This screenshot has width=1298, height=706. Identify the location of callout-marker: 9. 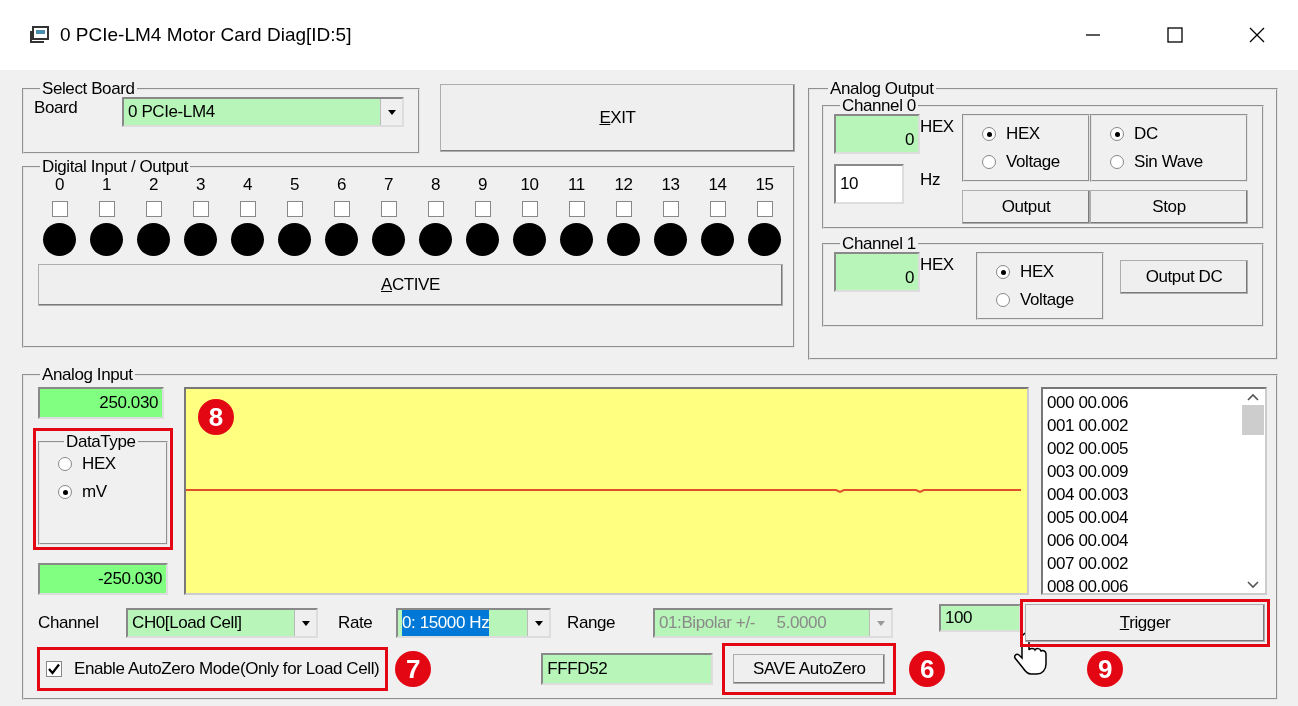
(1105, 669).